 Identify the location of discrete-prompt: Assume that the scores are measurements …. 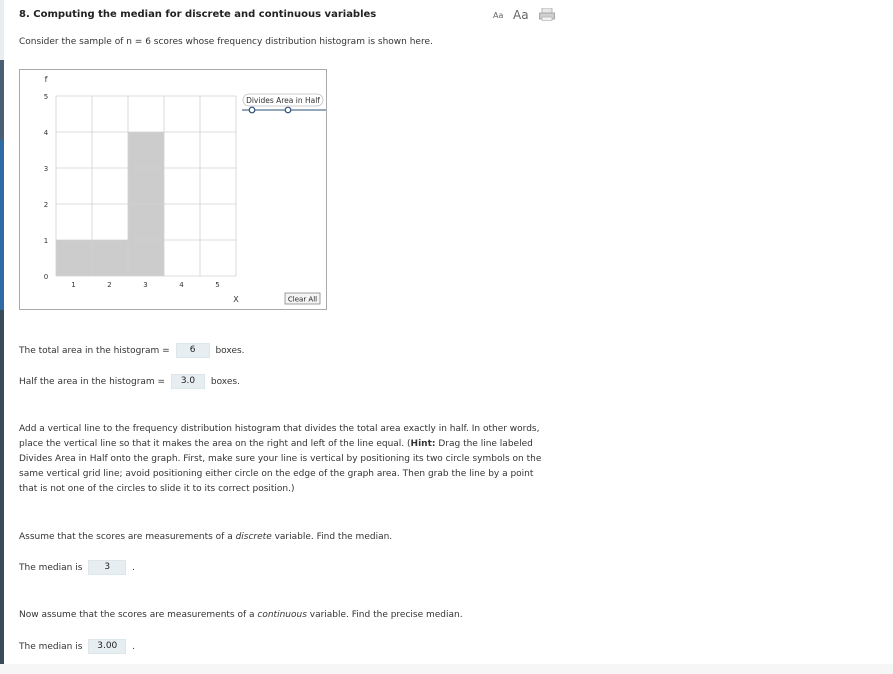
(205, 537).